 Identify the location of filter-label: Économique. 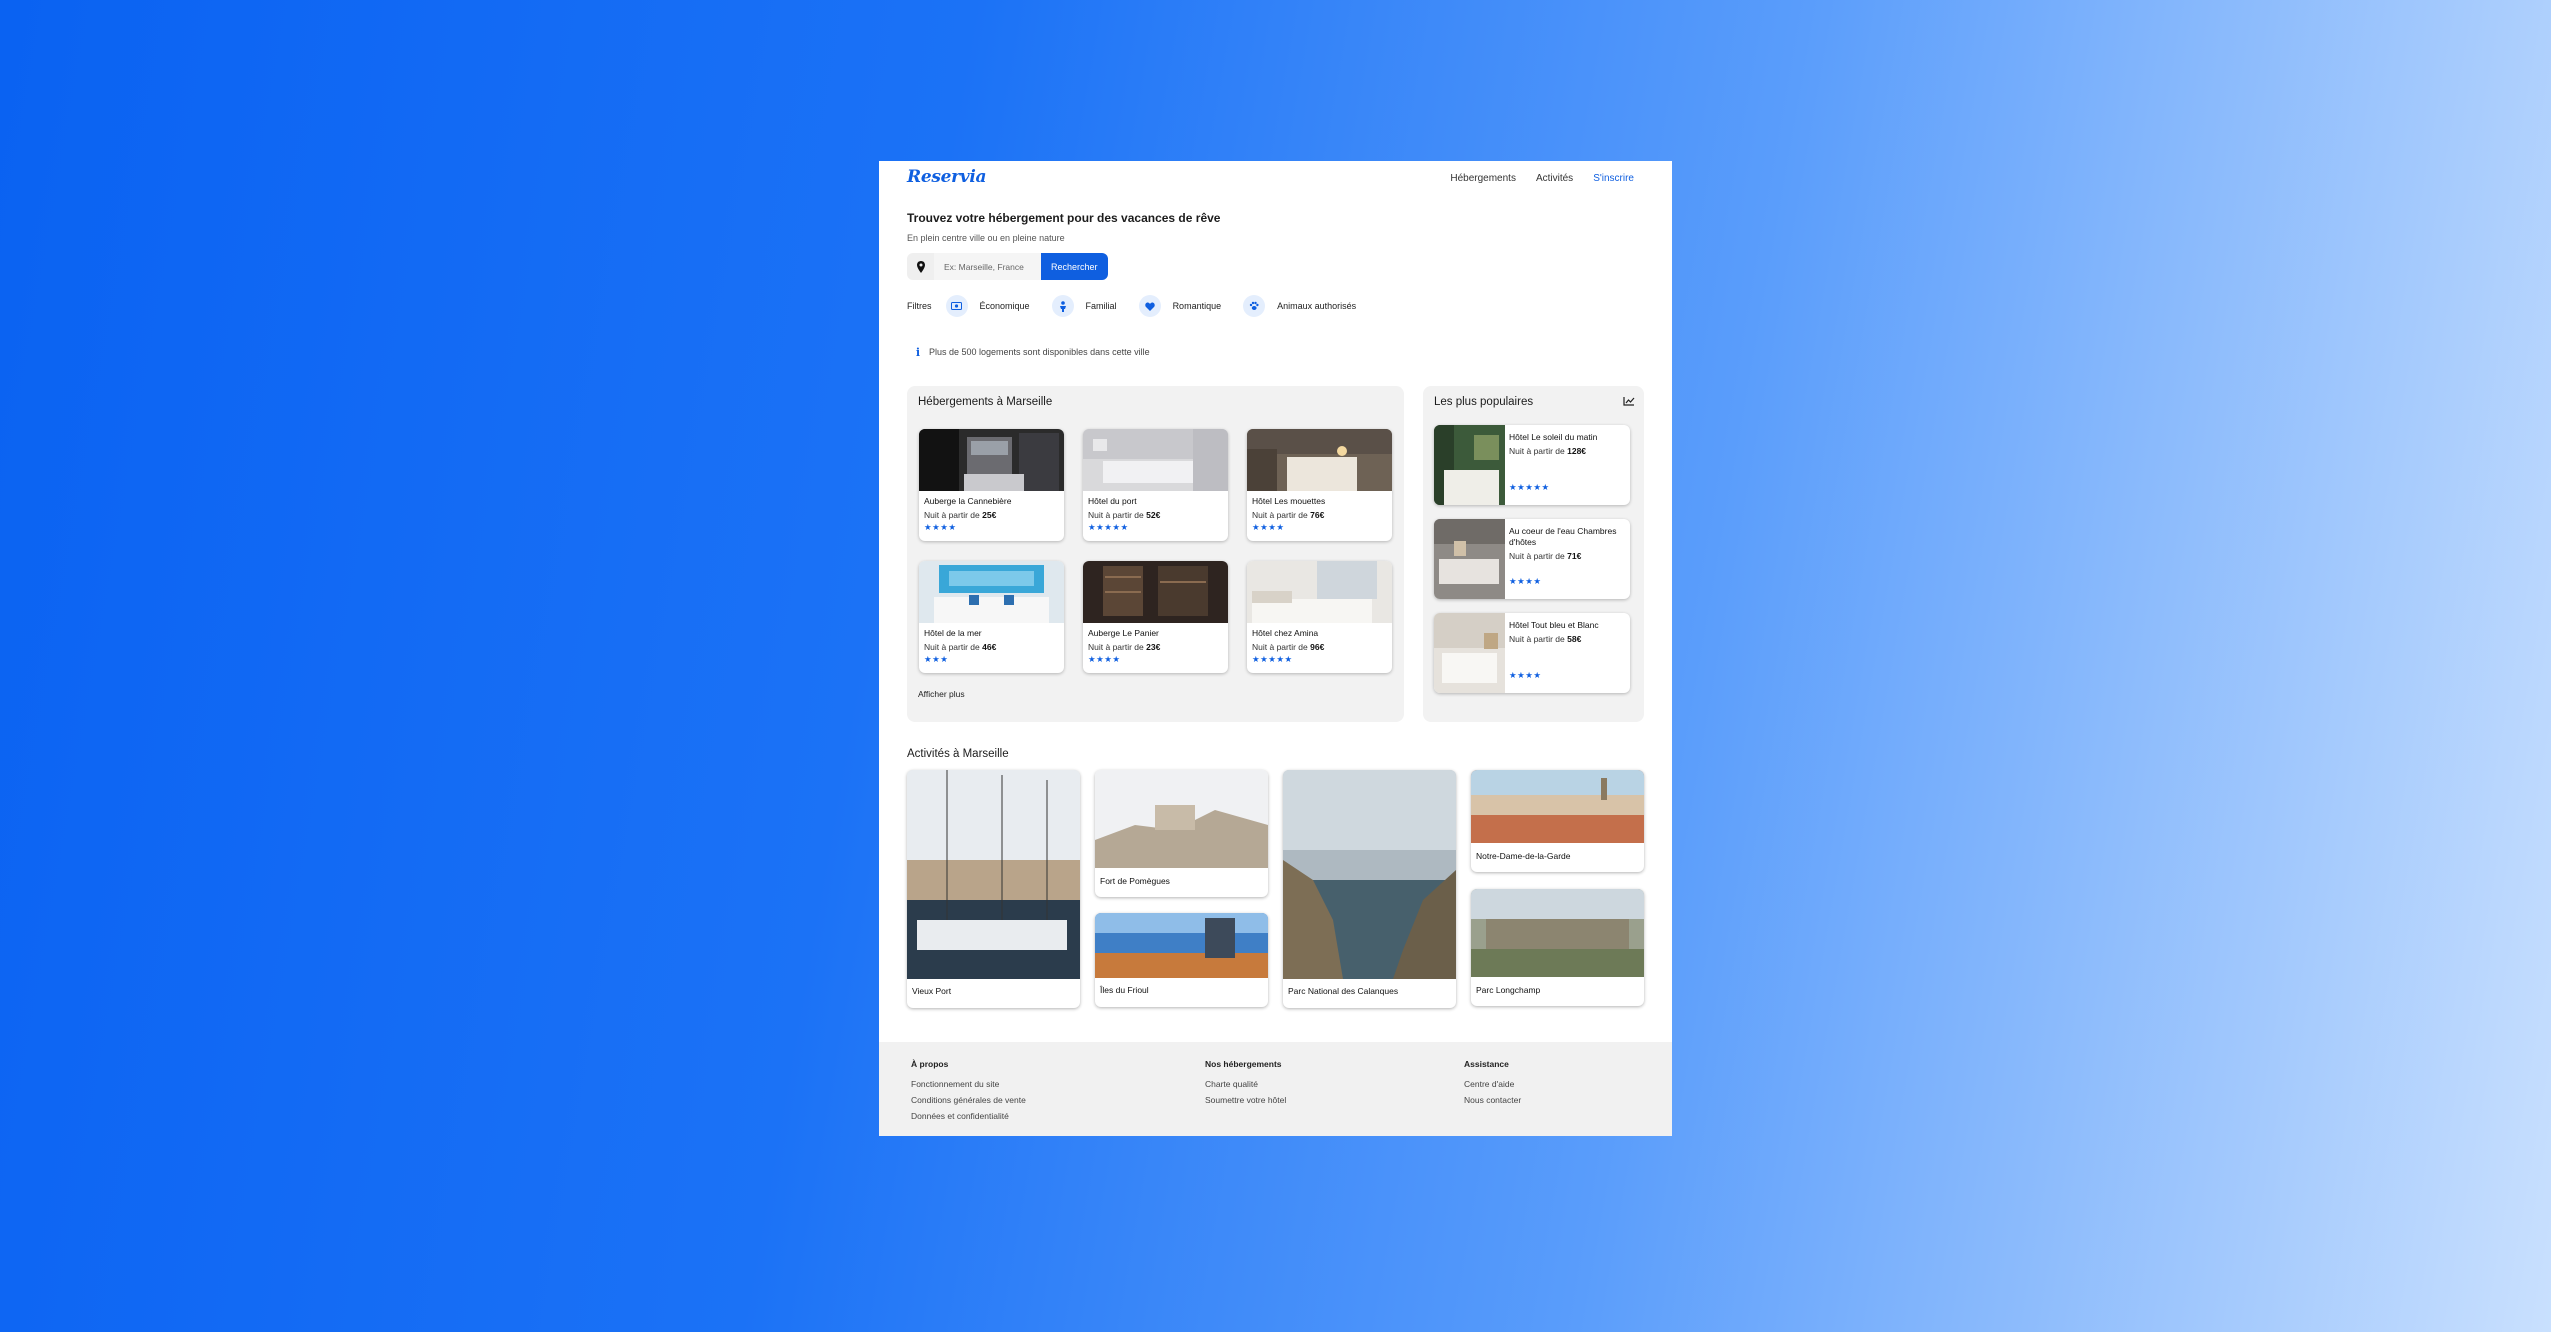
(1004, 306).